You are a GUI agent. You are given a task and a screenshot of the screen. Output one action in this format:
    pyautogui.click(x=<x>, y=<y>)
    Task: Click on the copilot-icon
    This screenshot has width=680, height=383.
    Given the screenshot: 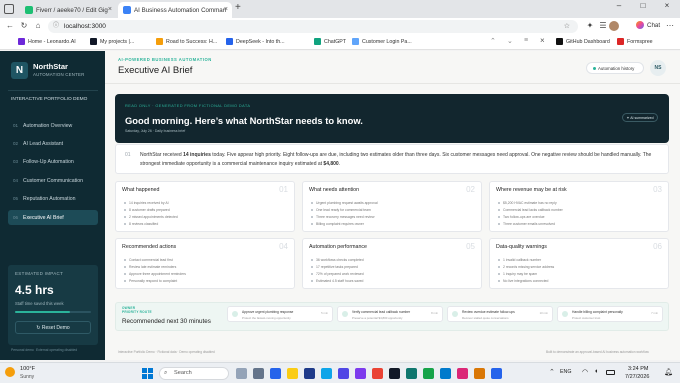 What is the action you would take?
    pyautogui.click(x=640, y=25)
    